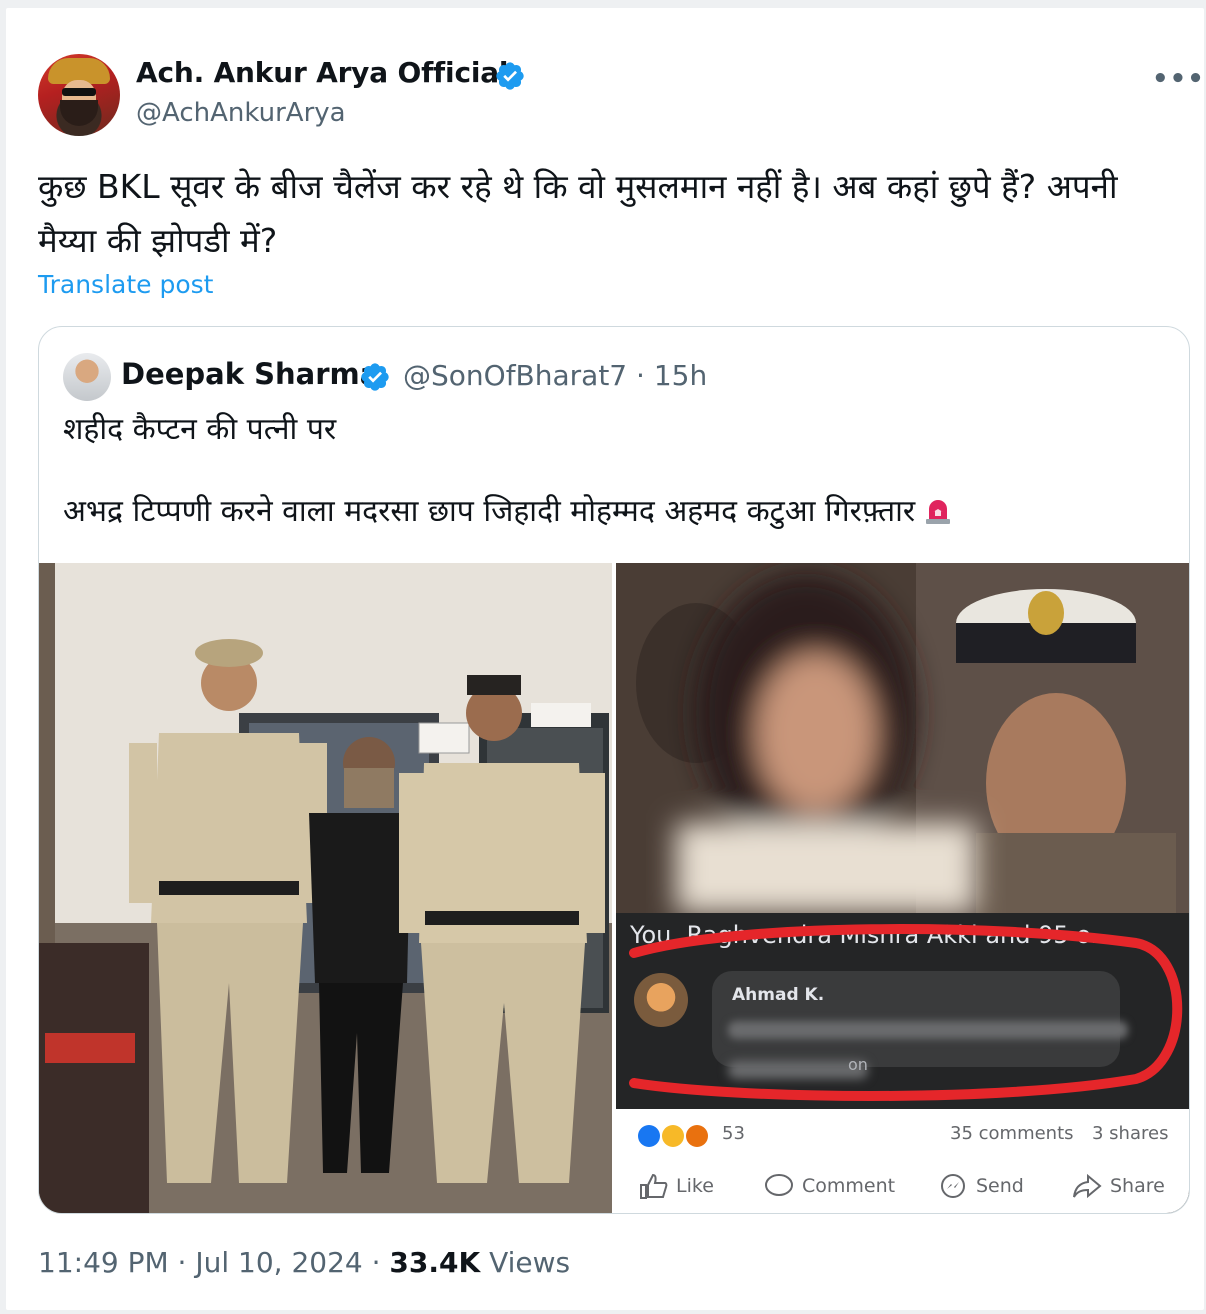  Describe the element at coordinates (434, 1262) in the screenshot. I see `views-count: 33.4K` at that location.